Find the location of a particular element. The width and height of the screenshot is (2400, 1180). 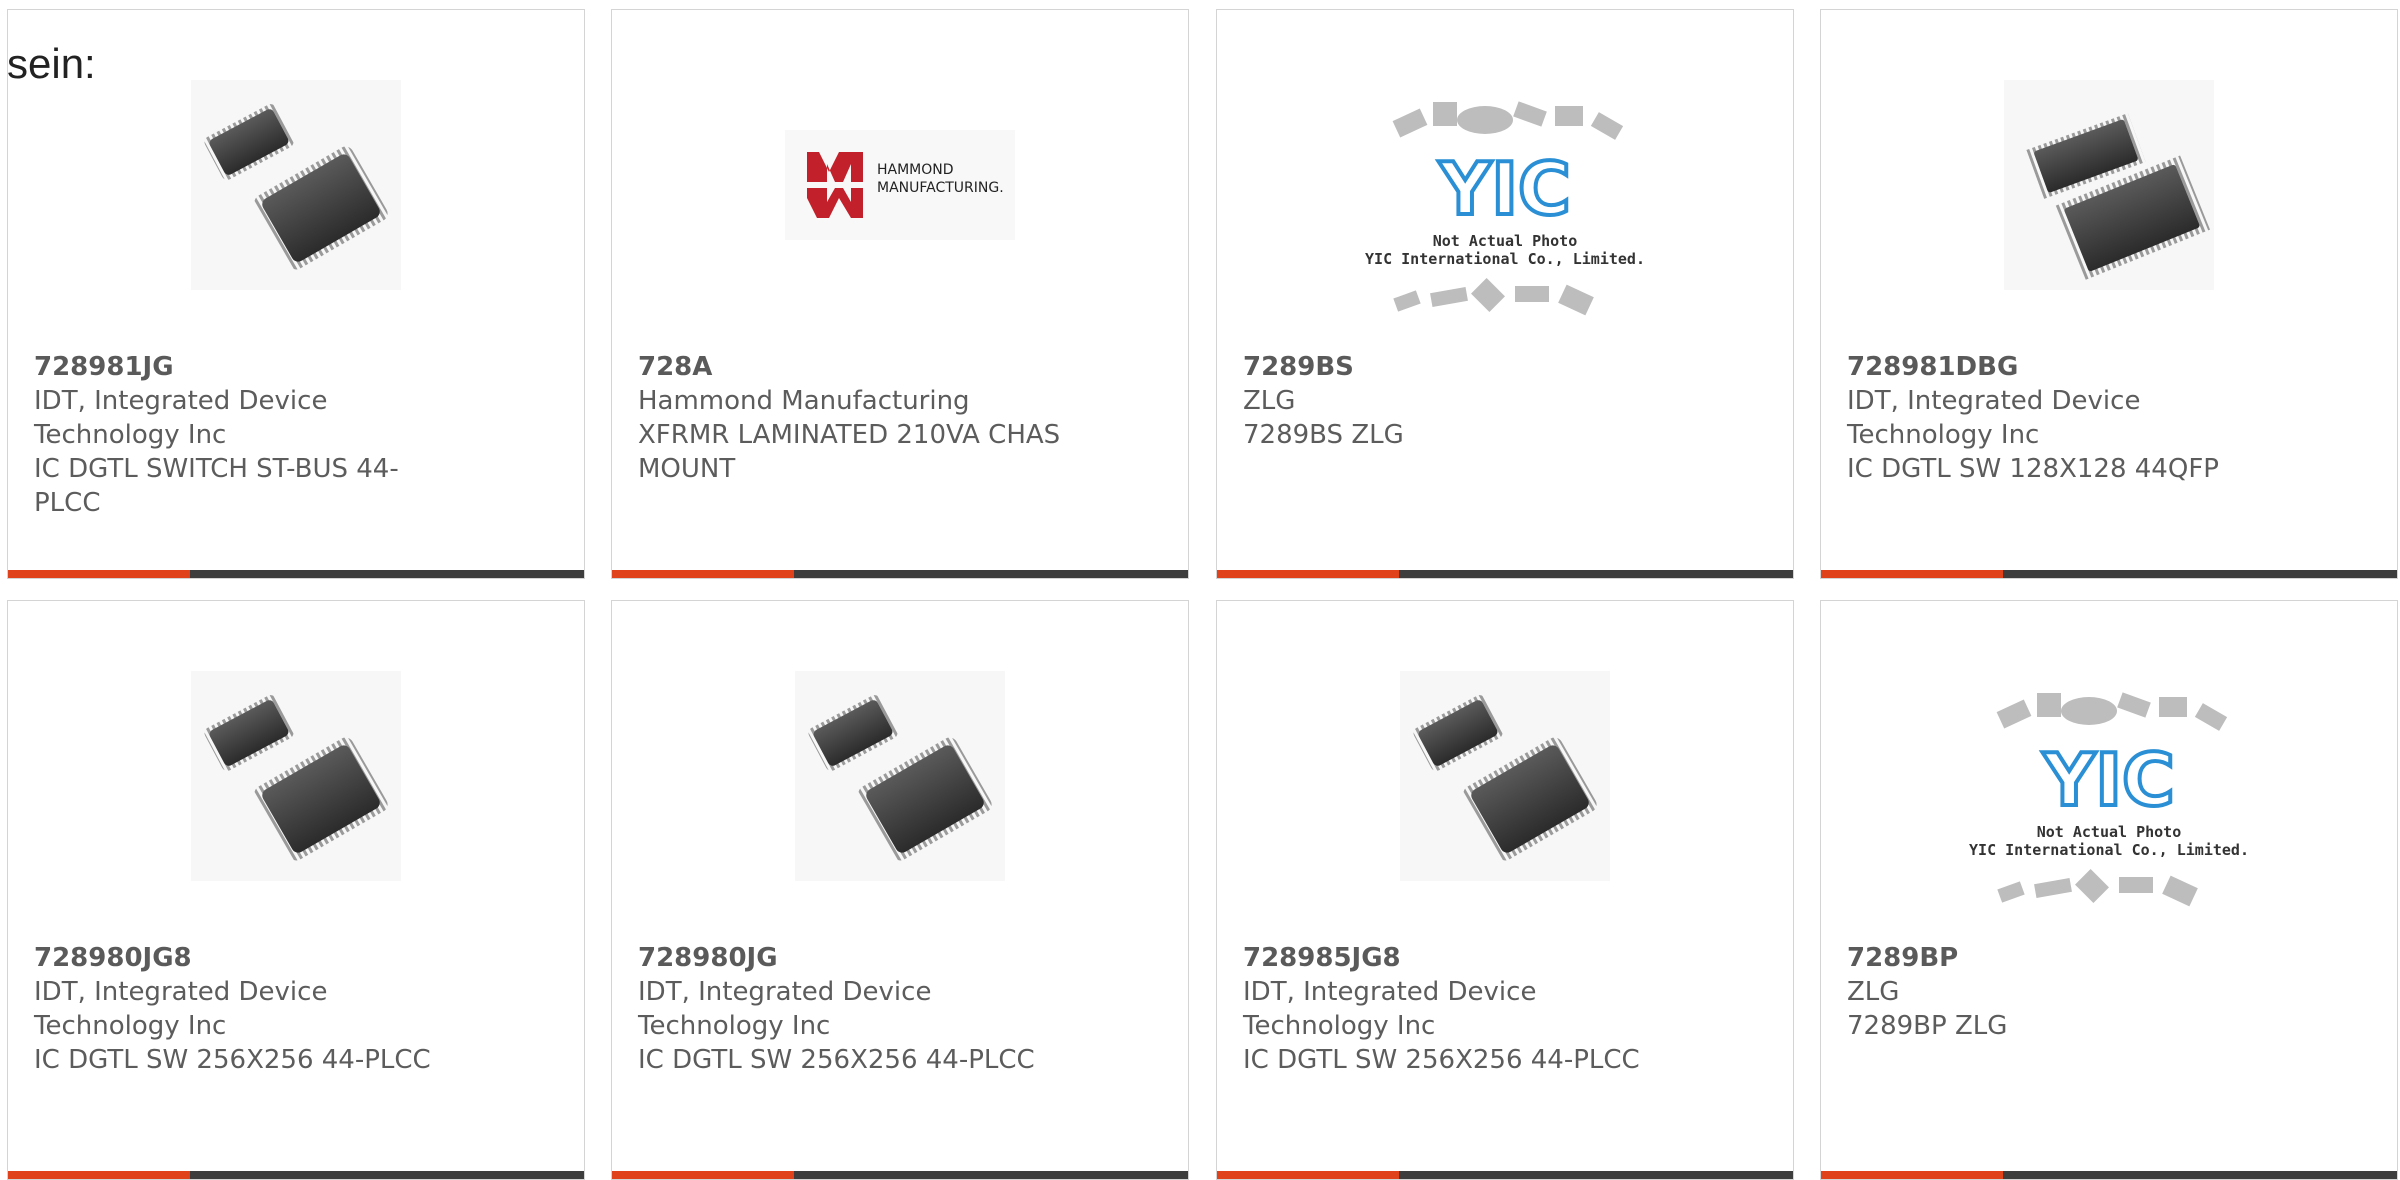

product-image: HAMMOND MANUFACTURING. is located at coordinates (900, 185).